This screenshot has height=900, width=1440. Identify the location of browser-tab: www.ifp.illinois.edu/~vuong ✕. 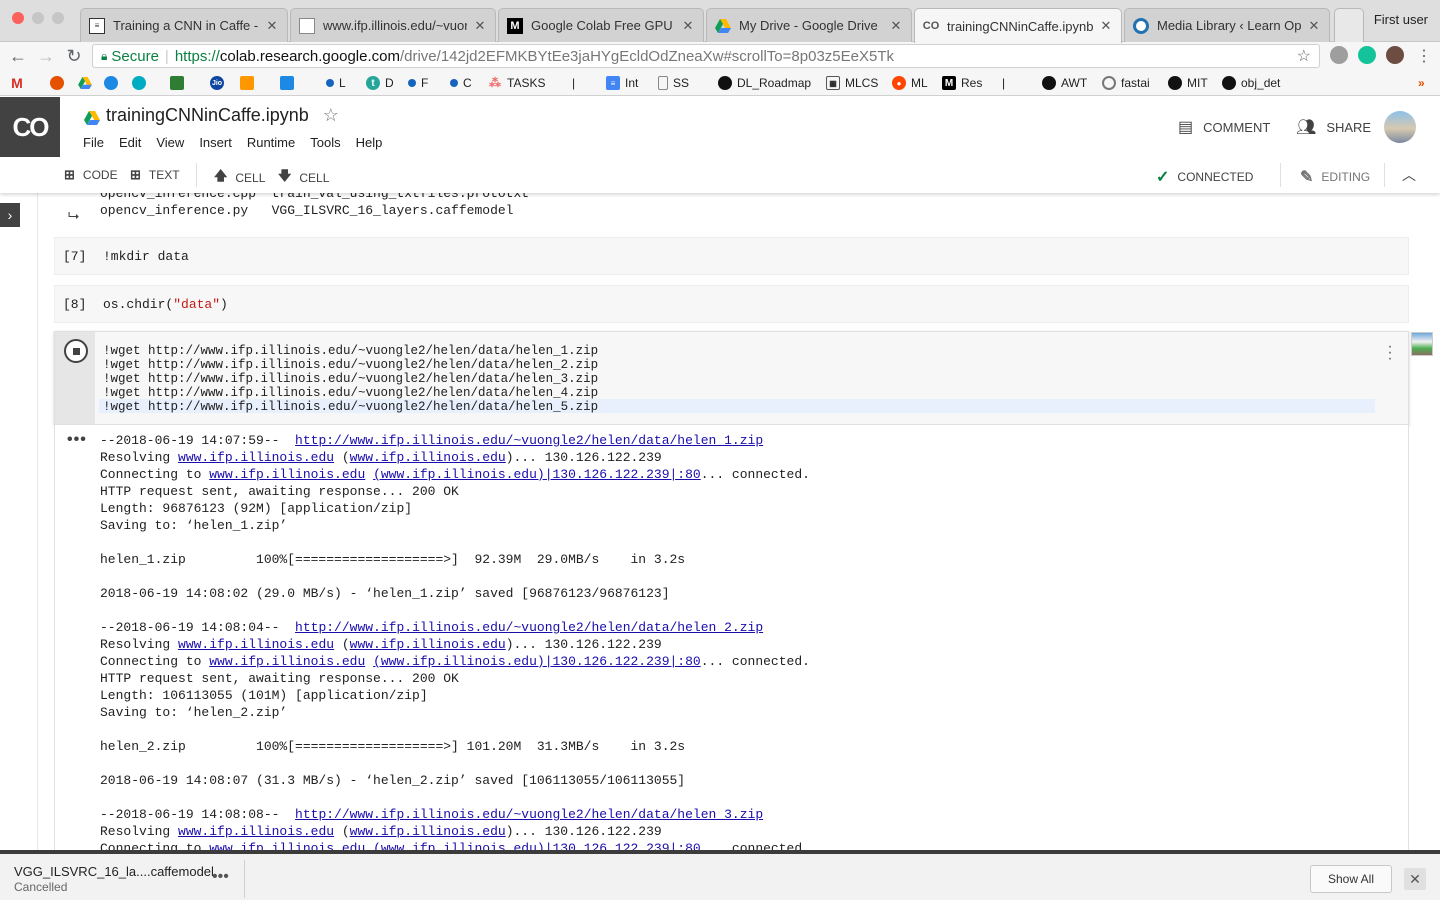
(393, 25).